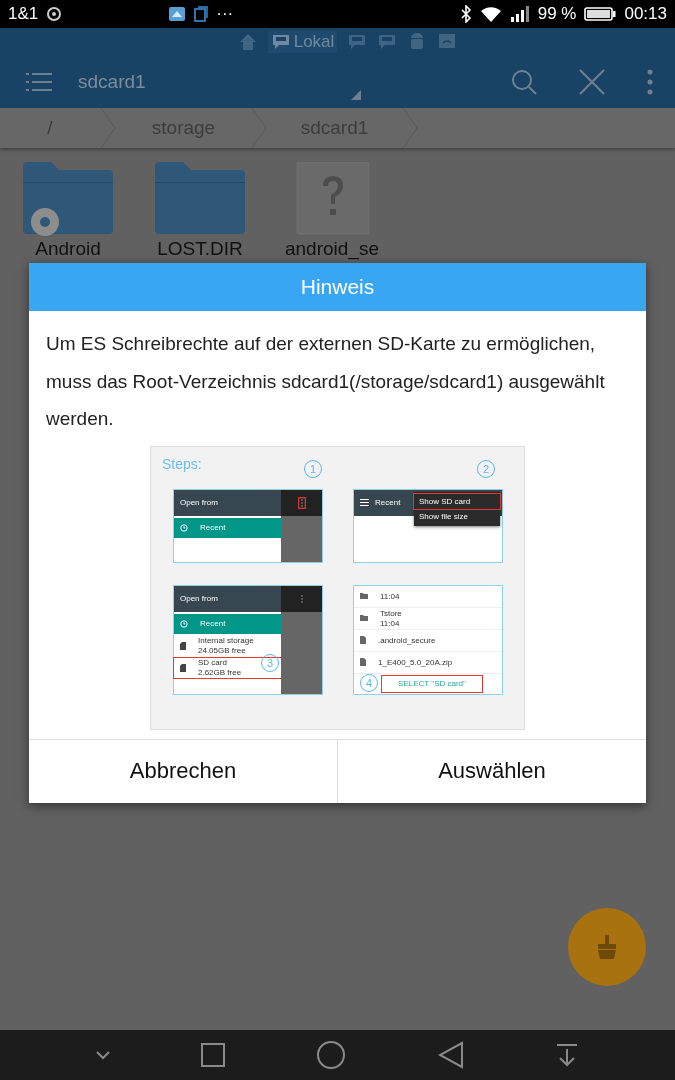  I want to click on settings-folder-icon, so click(68, 199).